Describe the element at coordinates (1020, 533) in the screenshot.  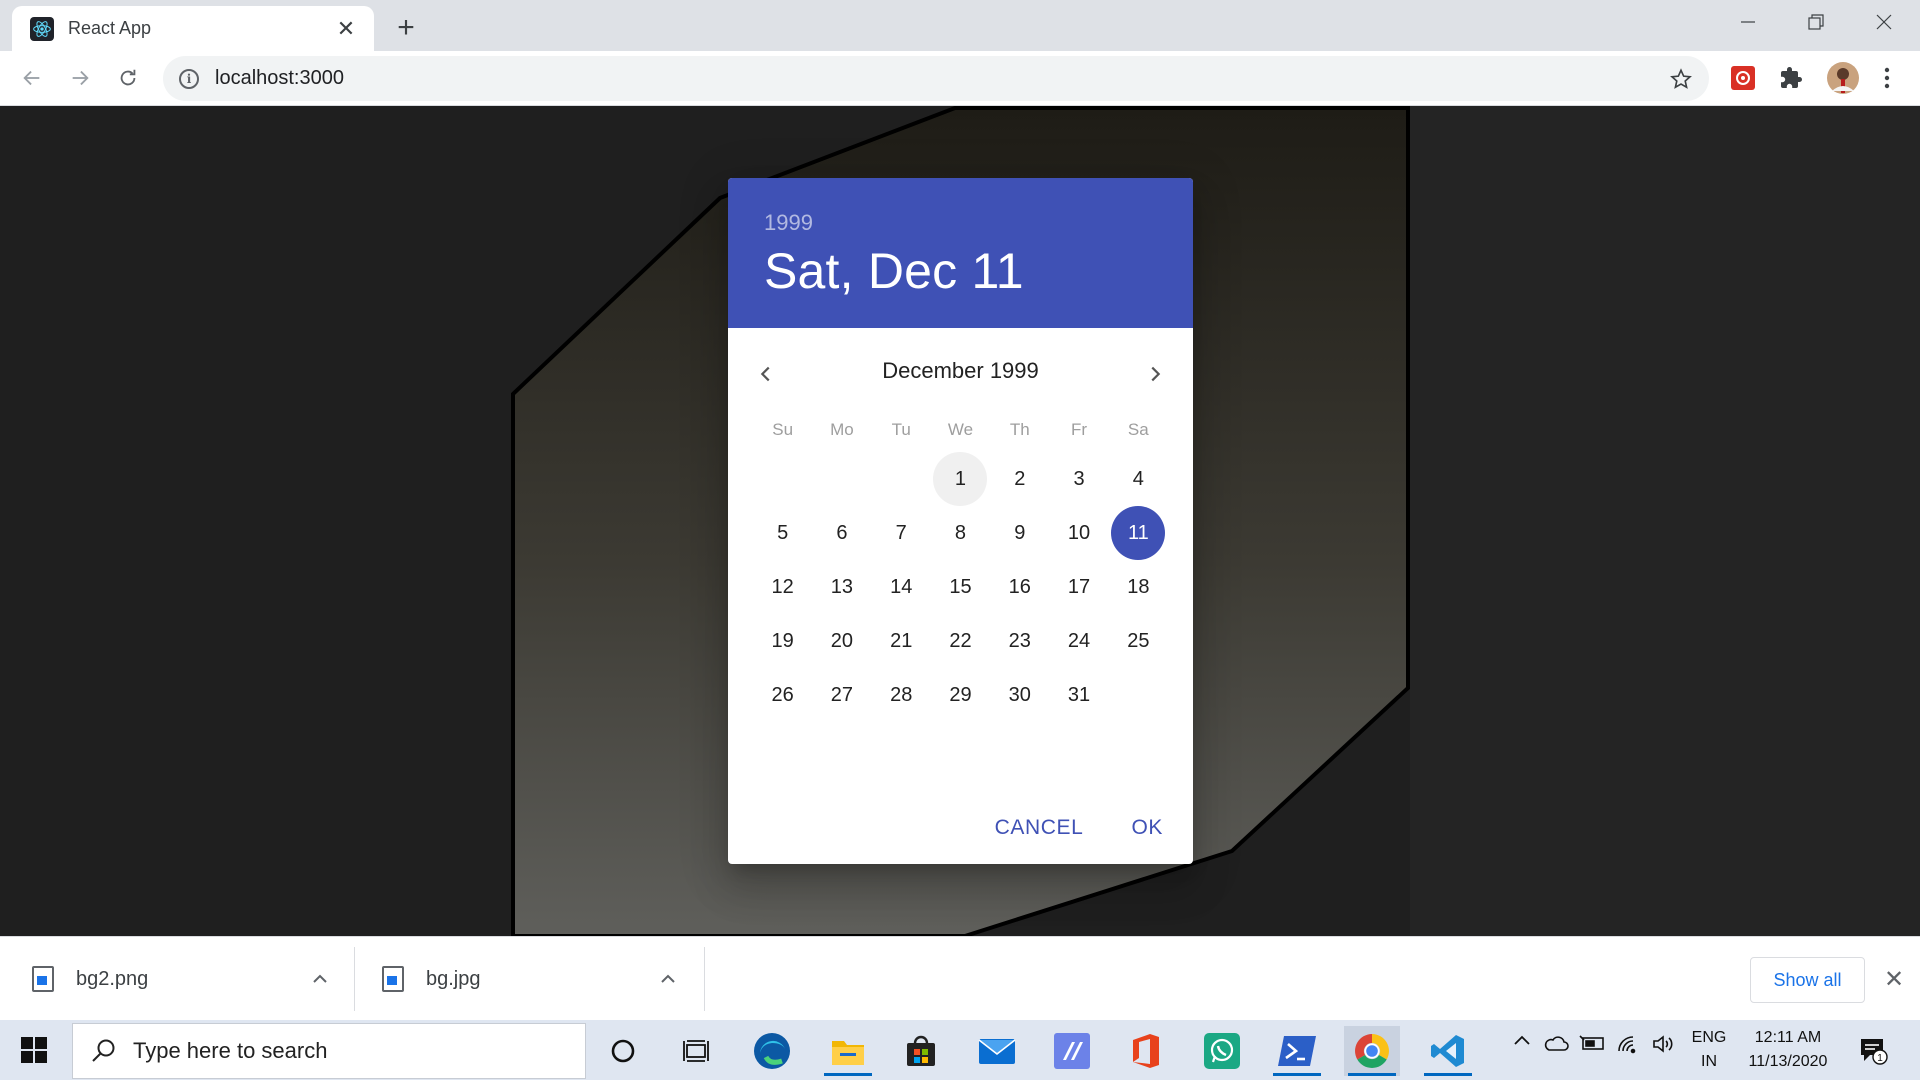
I see `day-button: 9` at that location.